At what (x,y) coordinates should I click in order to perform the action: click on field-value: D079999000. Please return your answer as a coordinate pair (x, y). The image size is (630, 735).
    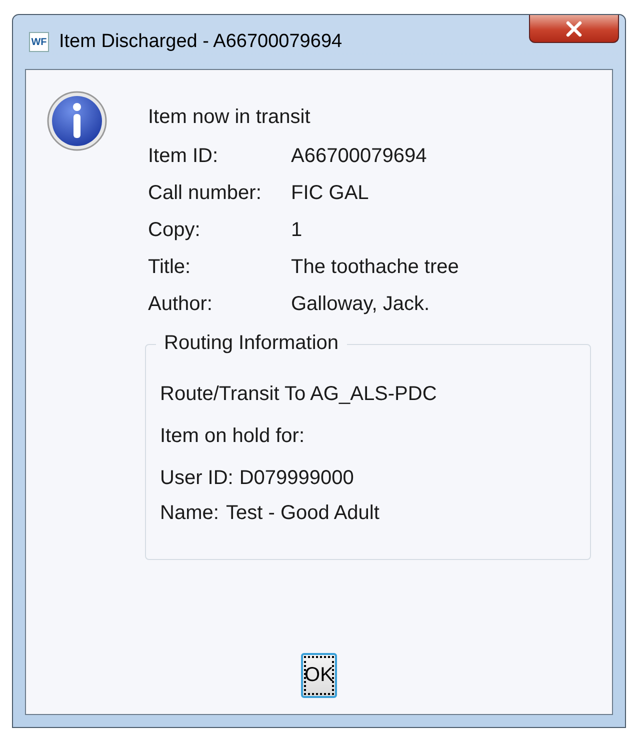
    Looking at the image, I should click on (296, 479).